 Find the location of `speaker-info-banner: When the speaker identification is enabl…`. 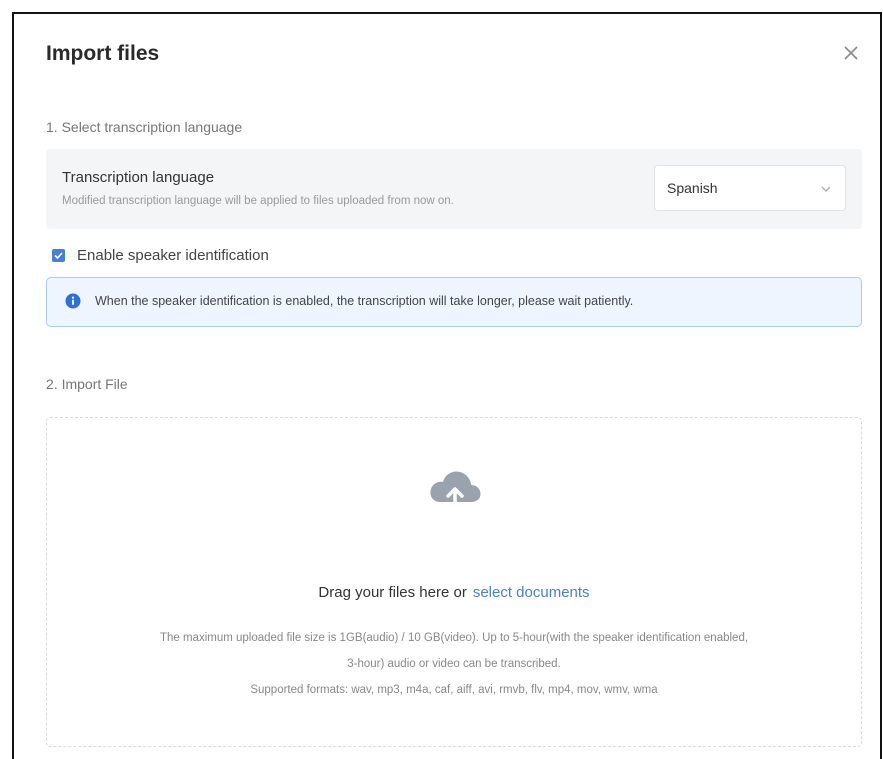

speaker-info-banner: When the speaker identification is enabl… is located at coordinates (454, 302).